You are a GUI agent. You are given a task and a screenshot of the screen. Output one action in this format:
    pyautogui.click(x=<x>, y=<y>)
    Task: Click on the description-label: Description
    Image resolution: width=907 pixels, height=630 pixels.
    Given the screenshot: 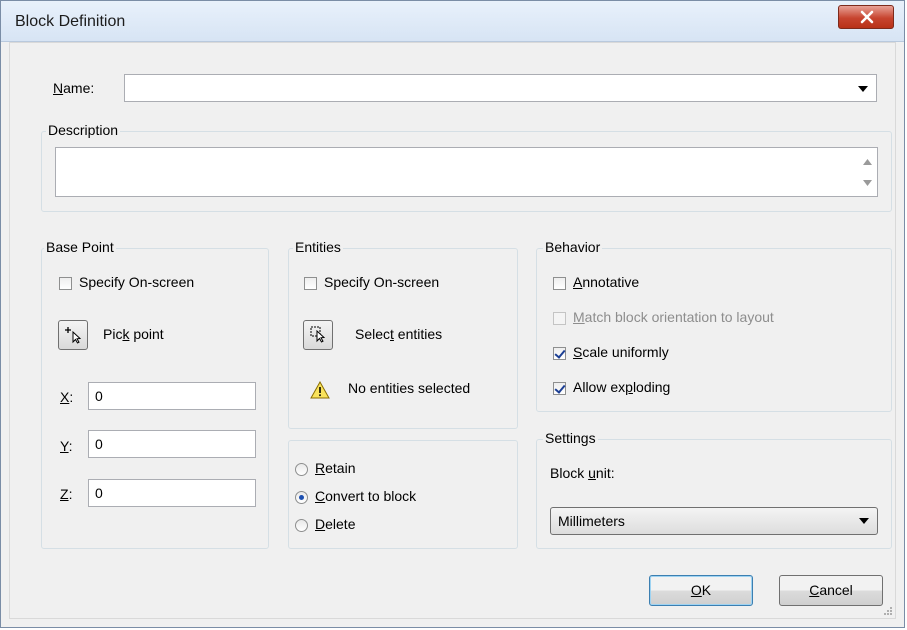 What is the action you would take?
    pyautogui.click(x=83, y=130)
    